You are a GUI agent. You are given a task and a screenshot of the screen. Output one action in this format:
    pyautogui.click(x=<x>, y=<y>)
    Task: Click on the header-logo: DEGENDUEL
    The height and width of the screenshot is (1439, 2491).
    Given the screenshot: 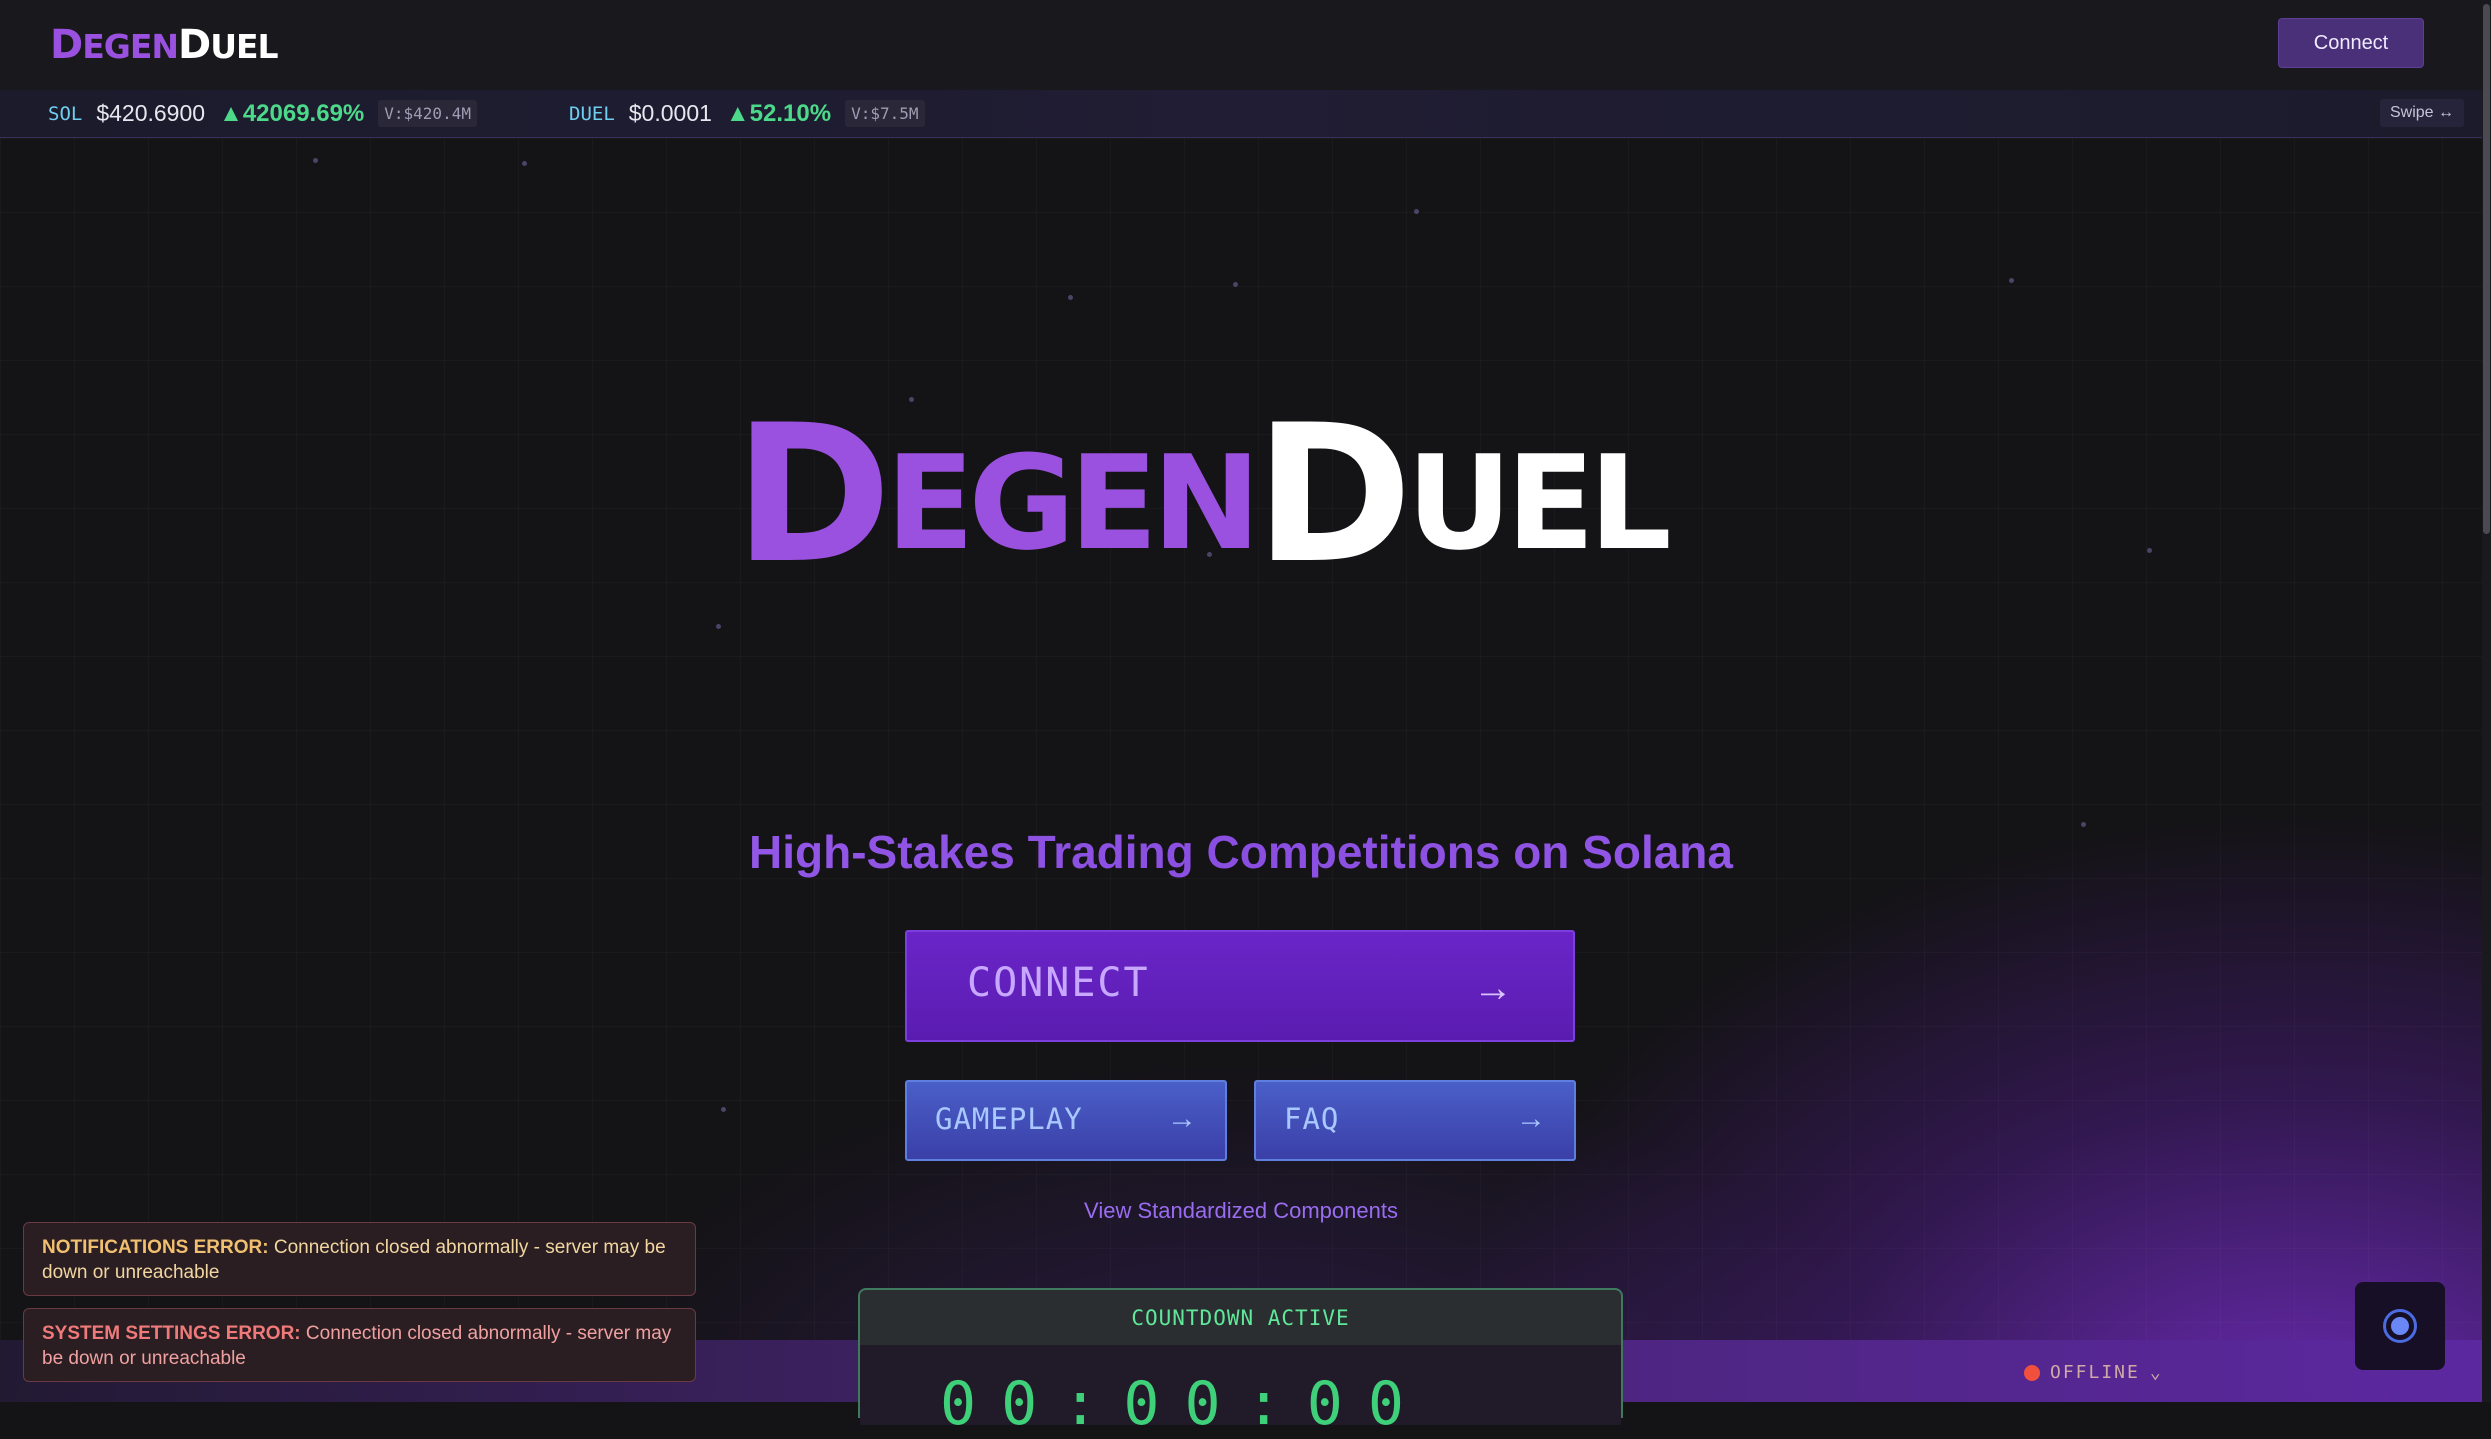 What is the action you would take?
    pyautogui.click(x=164, y=45)
    